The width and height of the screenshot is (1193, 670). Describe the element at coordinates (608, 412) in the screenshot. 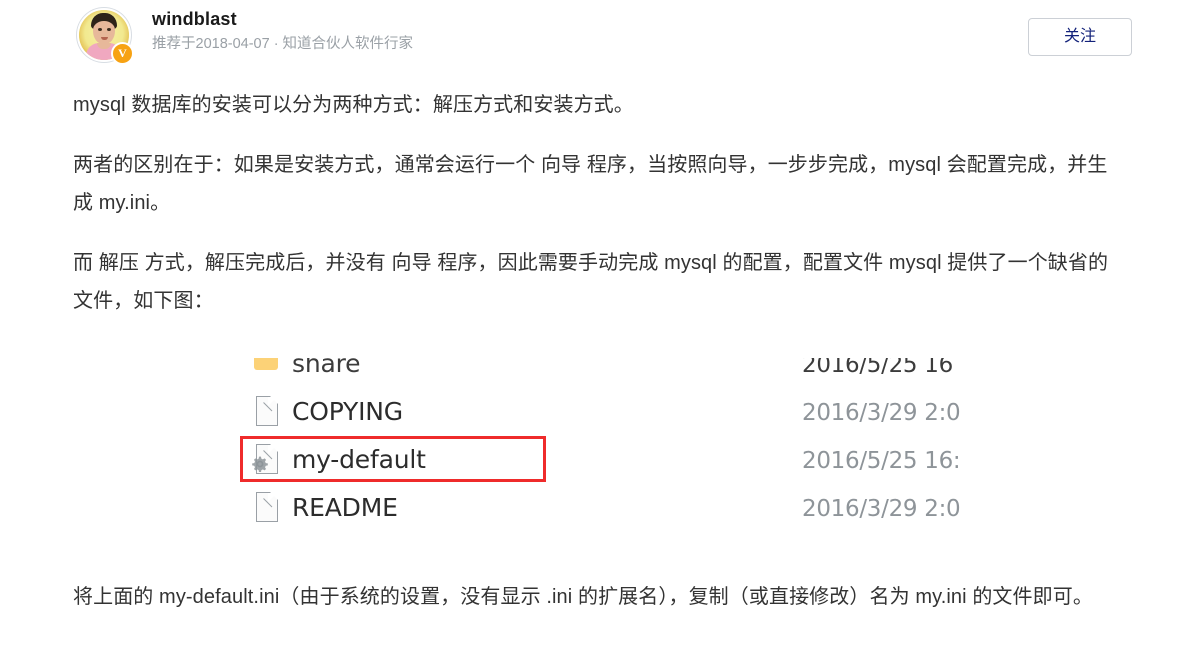

I see `file-row: COPYING 2016/3/29 2:0` at that location.